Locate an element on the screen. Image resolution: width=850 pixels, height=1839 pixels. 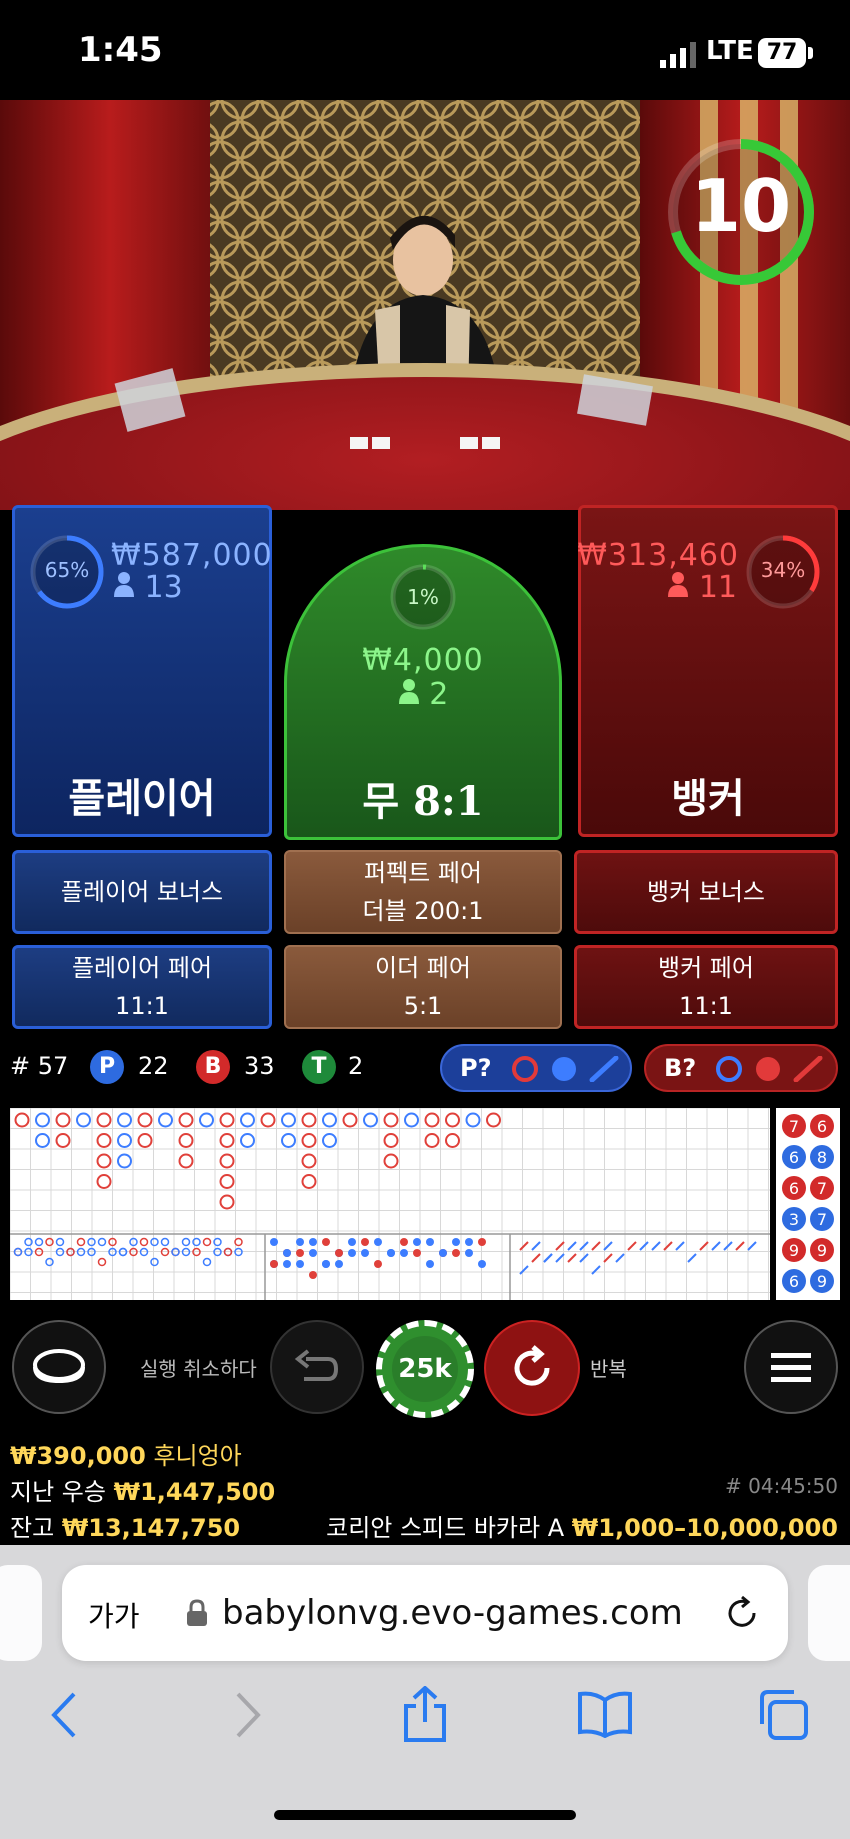
player-wins: 22 is located at coordinates (153, 1066).